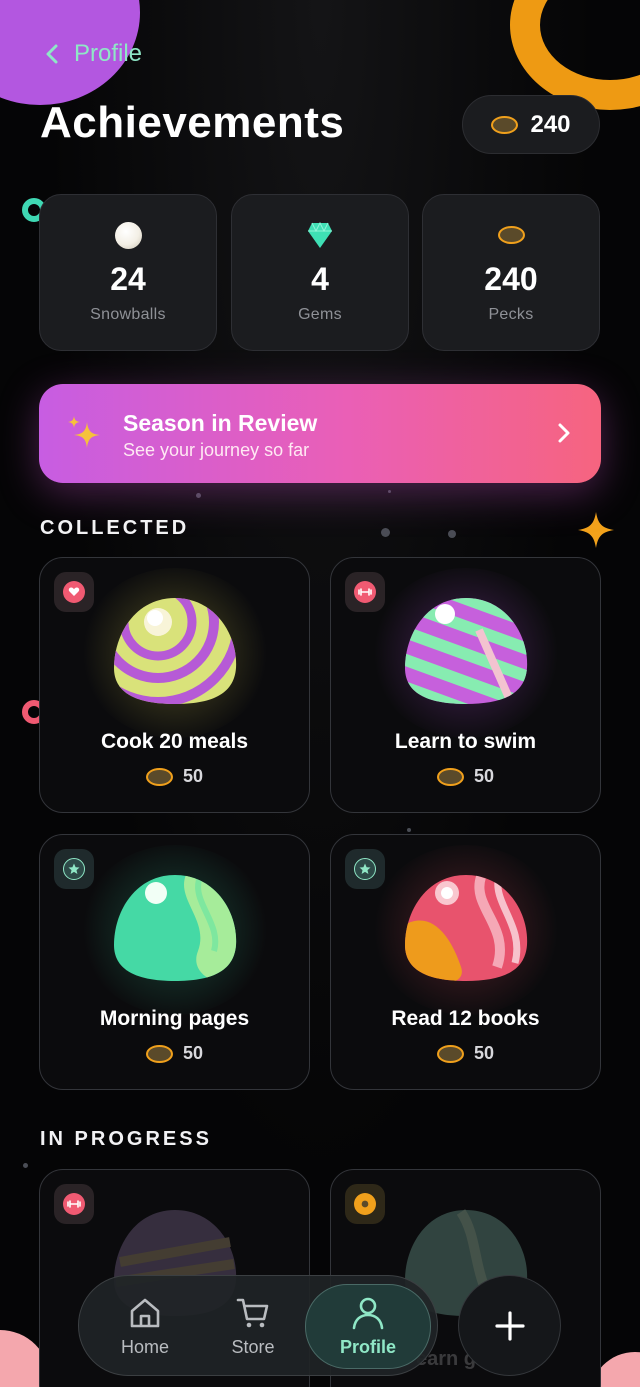 This screenshot has width=640, height=1387. What do you see at coordinates (320, 234) in the screenshot?
I see `gem-icon` at bounding box center [320, 234].